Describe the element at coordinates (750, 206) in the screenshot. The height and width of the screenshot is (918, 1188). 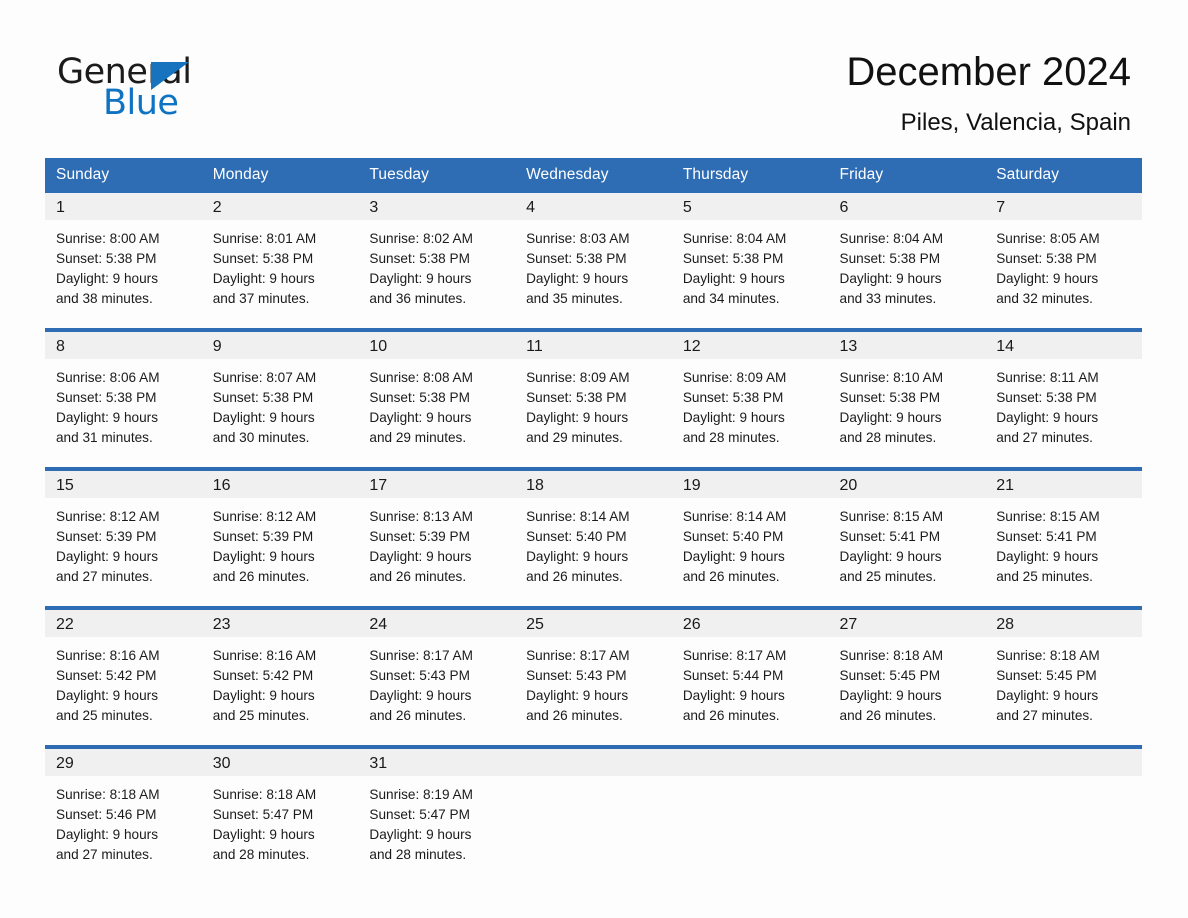
I see `daynum-cell: 5` at that location.